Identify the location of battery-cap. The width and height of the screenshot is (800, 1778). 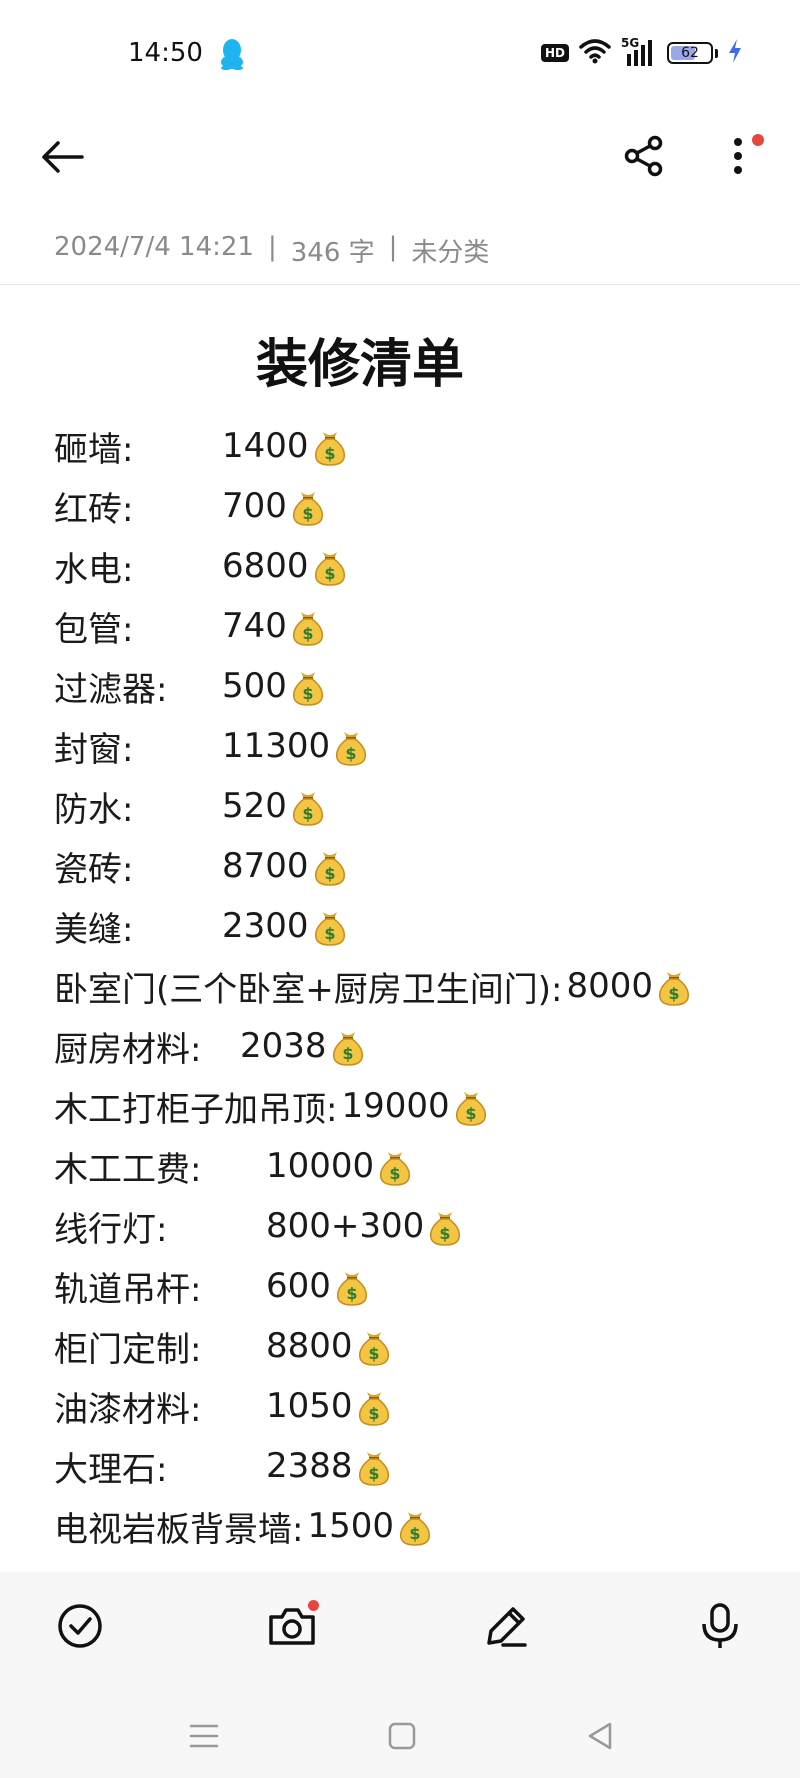
(716, 53).